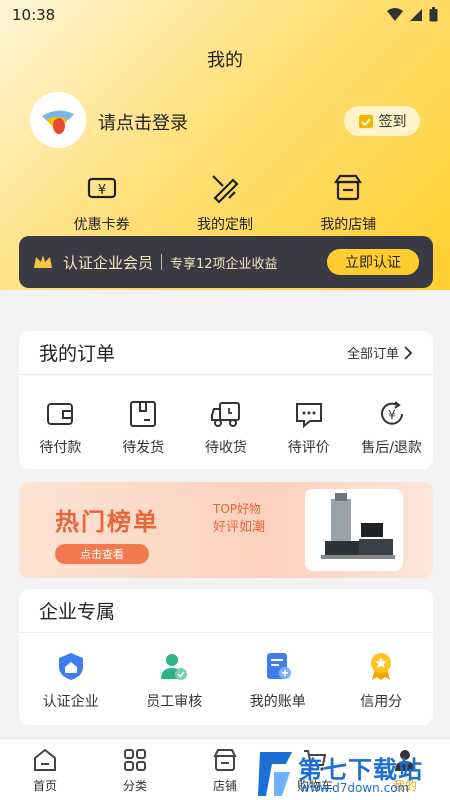 Image resolution: width=450 pixels, height=800 pixels. What do you see at coordinates (360, 770) in the screenshot?
I see `watermark-name: 第七下载站` at bounding box center [360, 770].